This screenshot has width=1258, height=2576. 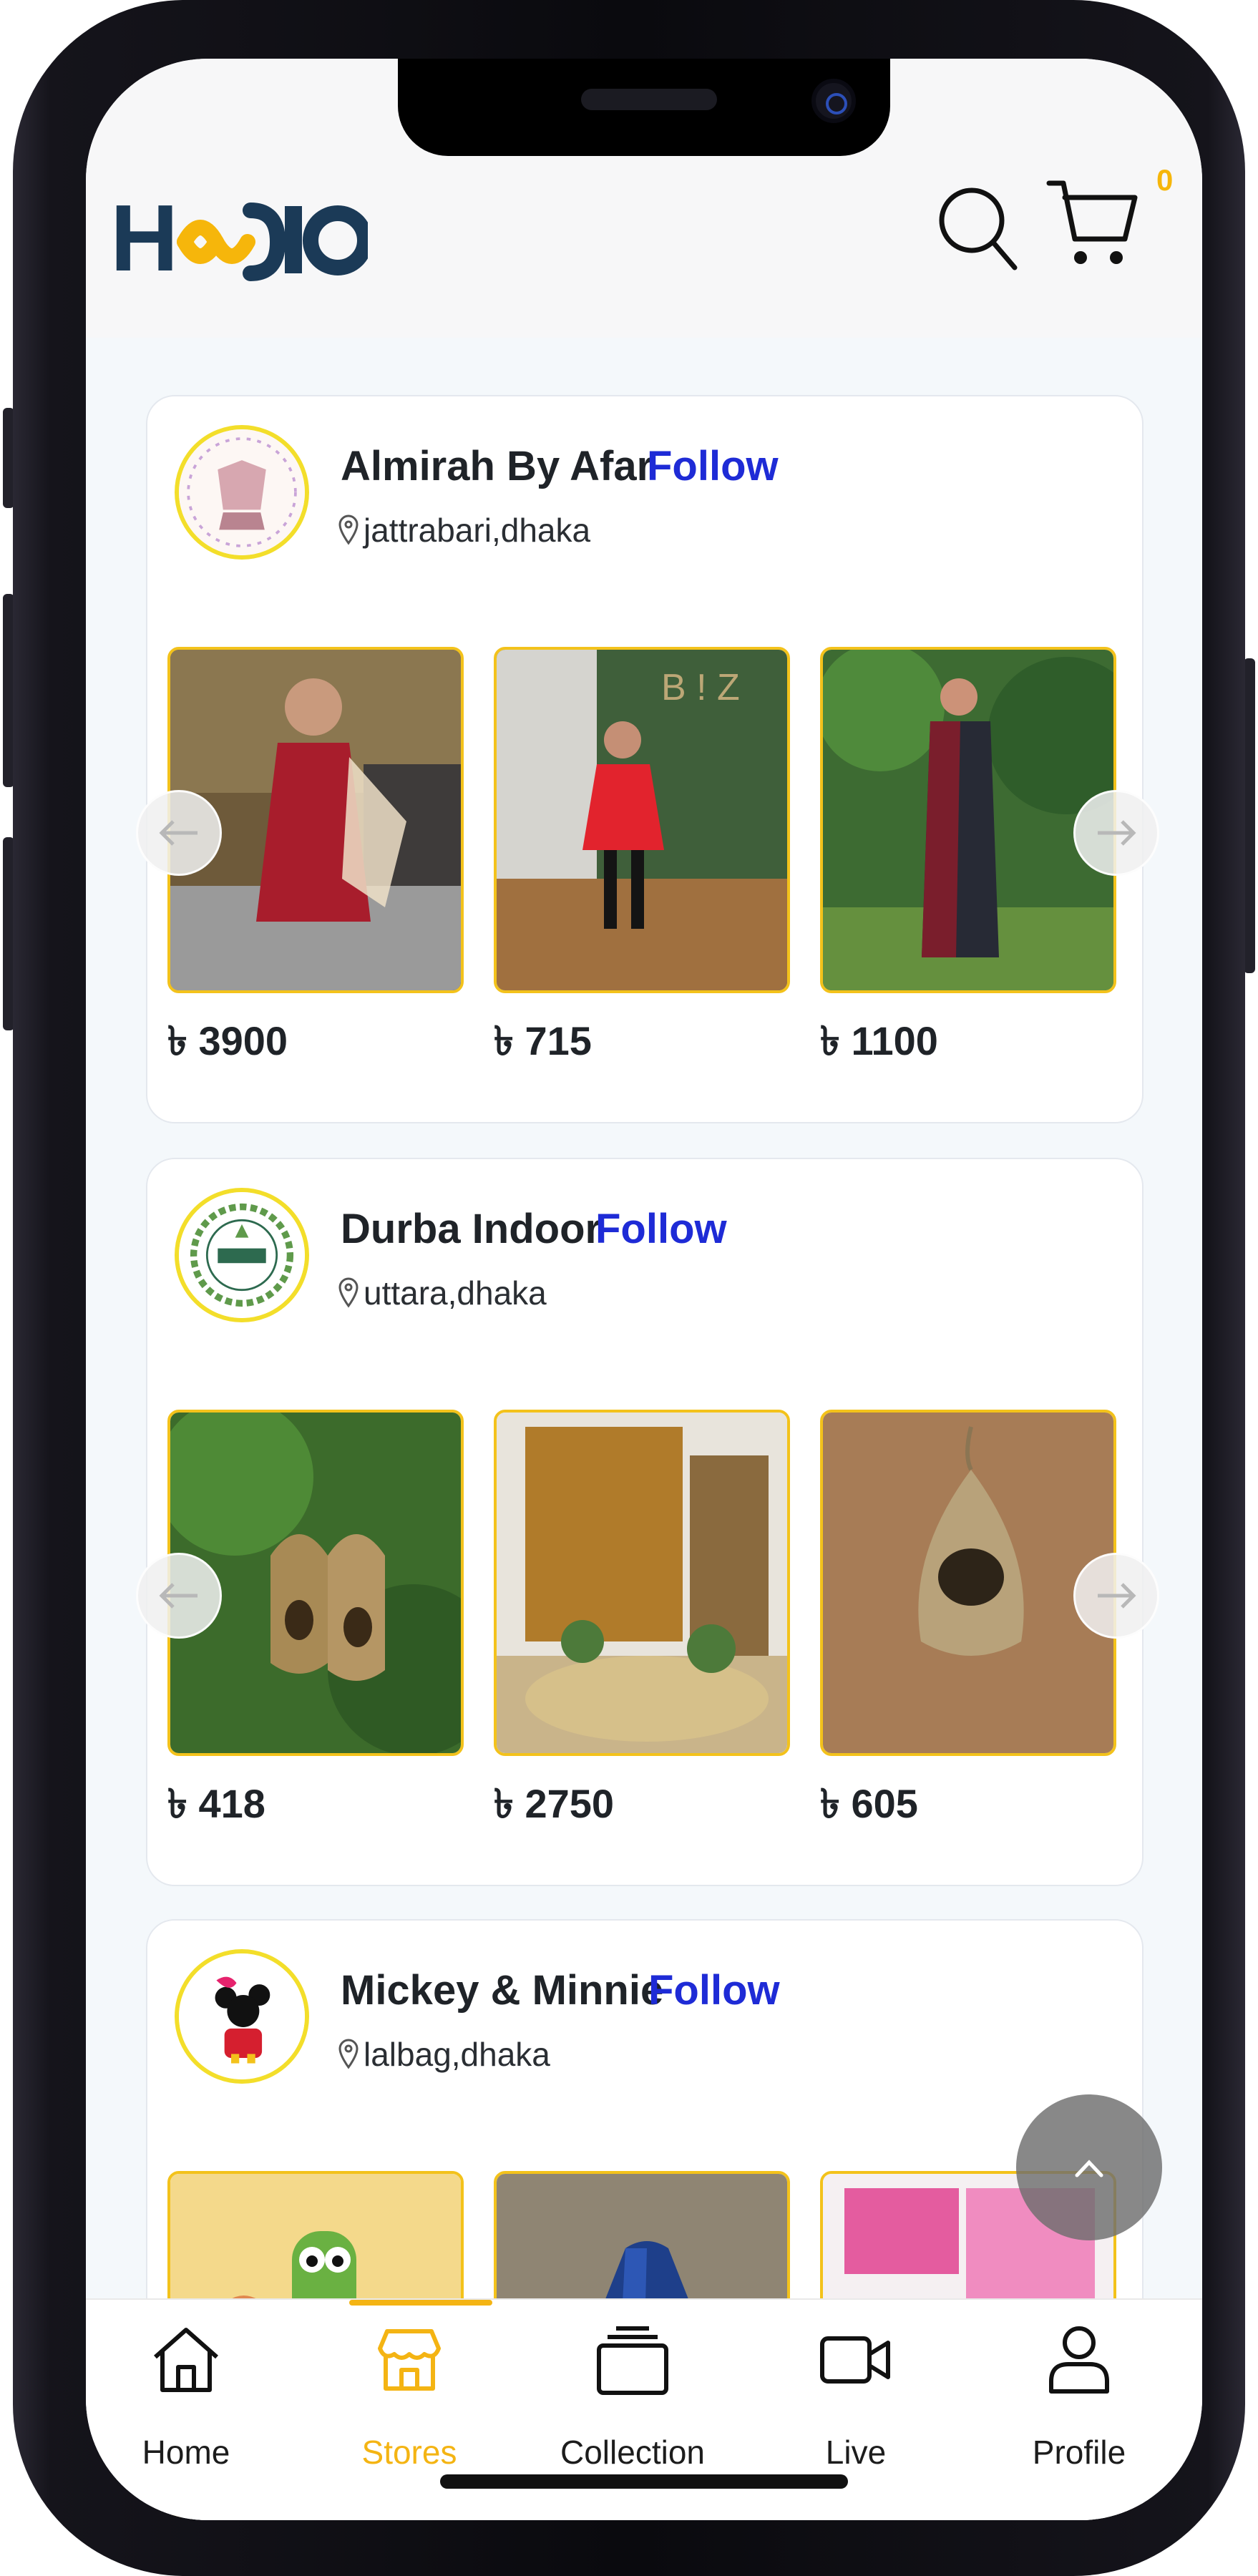 What do you see at coordinates (497, 466) in the screenshot?
I see `store-name: Almirah By Afar` at bounding box center [497, 466].